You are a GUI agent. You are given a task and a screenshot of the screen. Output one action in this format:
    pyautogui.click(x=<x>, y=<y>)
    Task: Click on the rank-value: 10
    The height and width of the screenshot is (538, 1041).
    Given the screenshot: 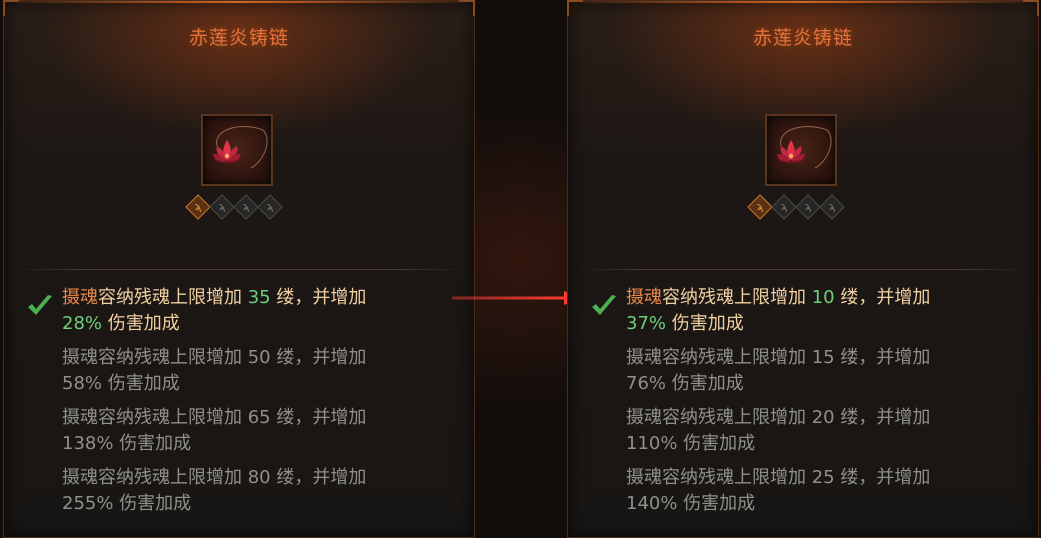 What is the action you would take?
    pyautogui.click(x=823, y=297)
    